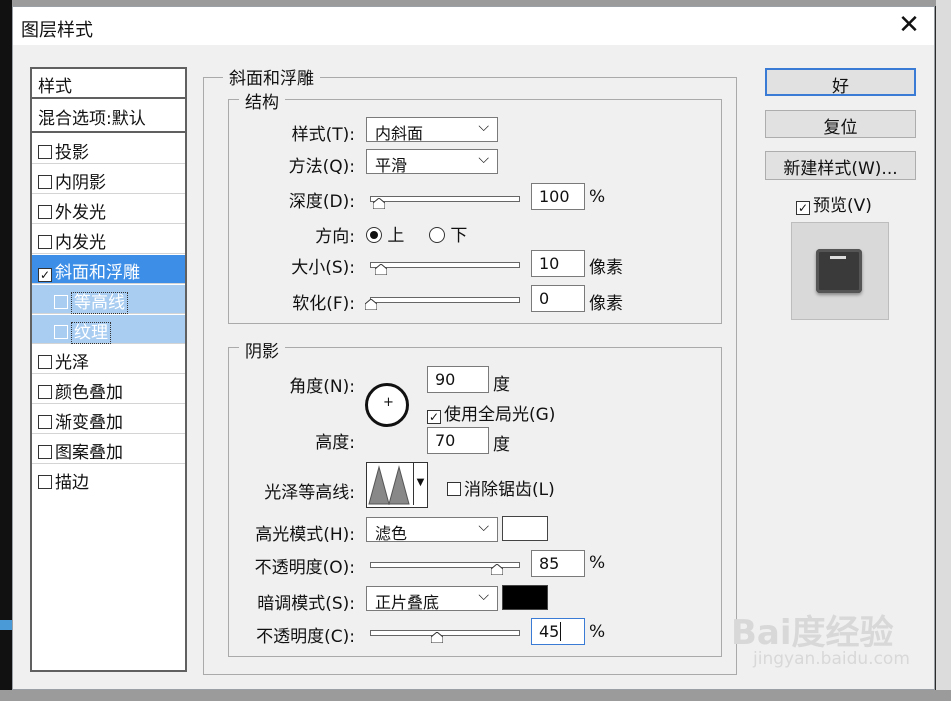  I want to click on style-item-label: 纹理, so click(91, 333).